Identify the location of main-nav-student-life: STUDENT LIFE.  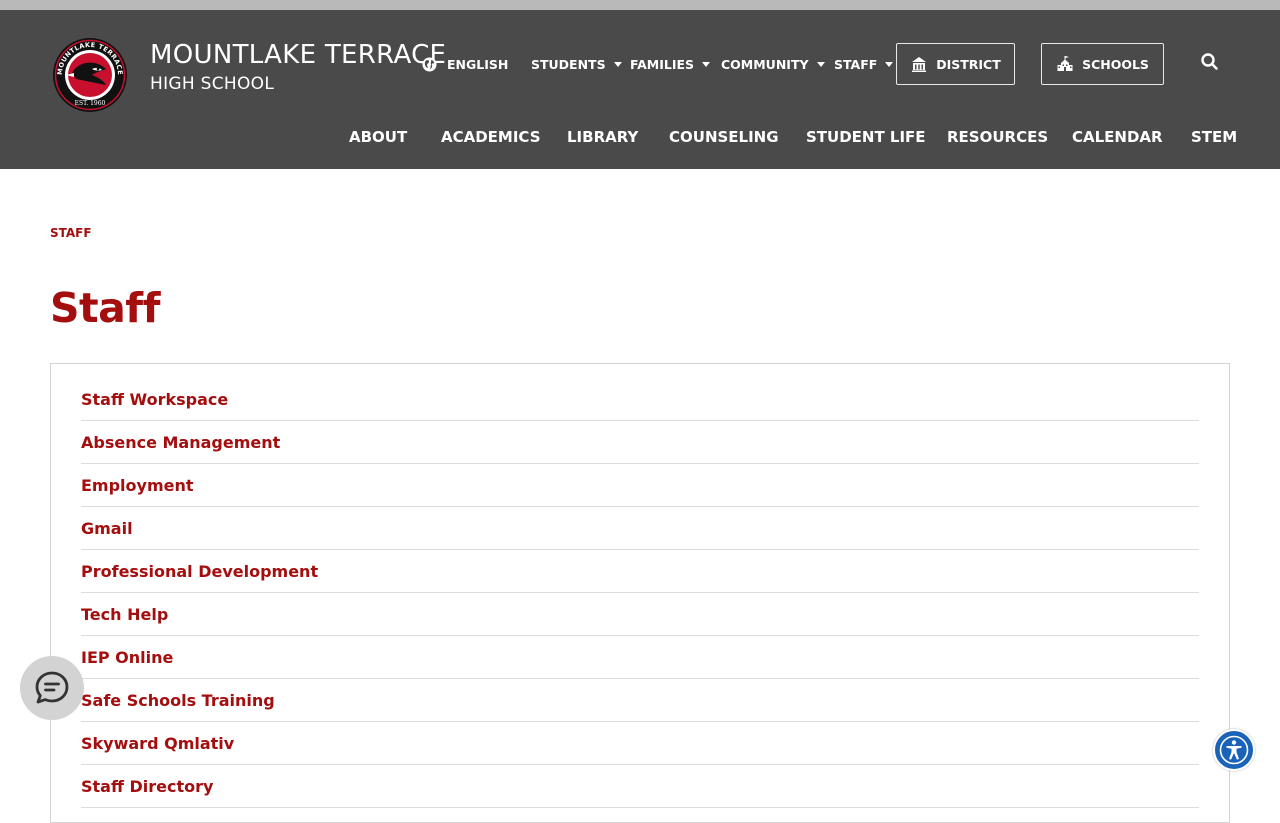
(866, 137).